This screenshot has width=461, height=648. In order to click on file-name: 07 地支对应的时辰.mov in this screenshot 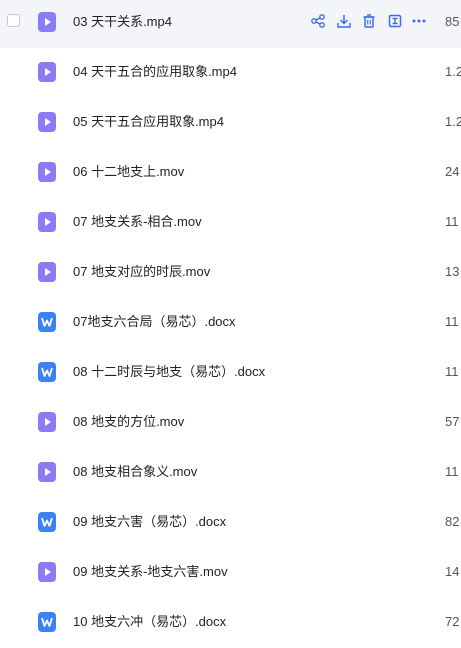, I will do `click(141, 272)`.